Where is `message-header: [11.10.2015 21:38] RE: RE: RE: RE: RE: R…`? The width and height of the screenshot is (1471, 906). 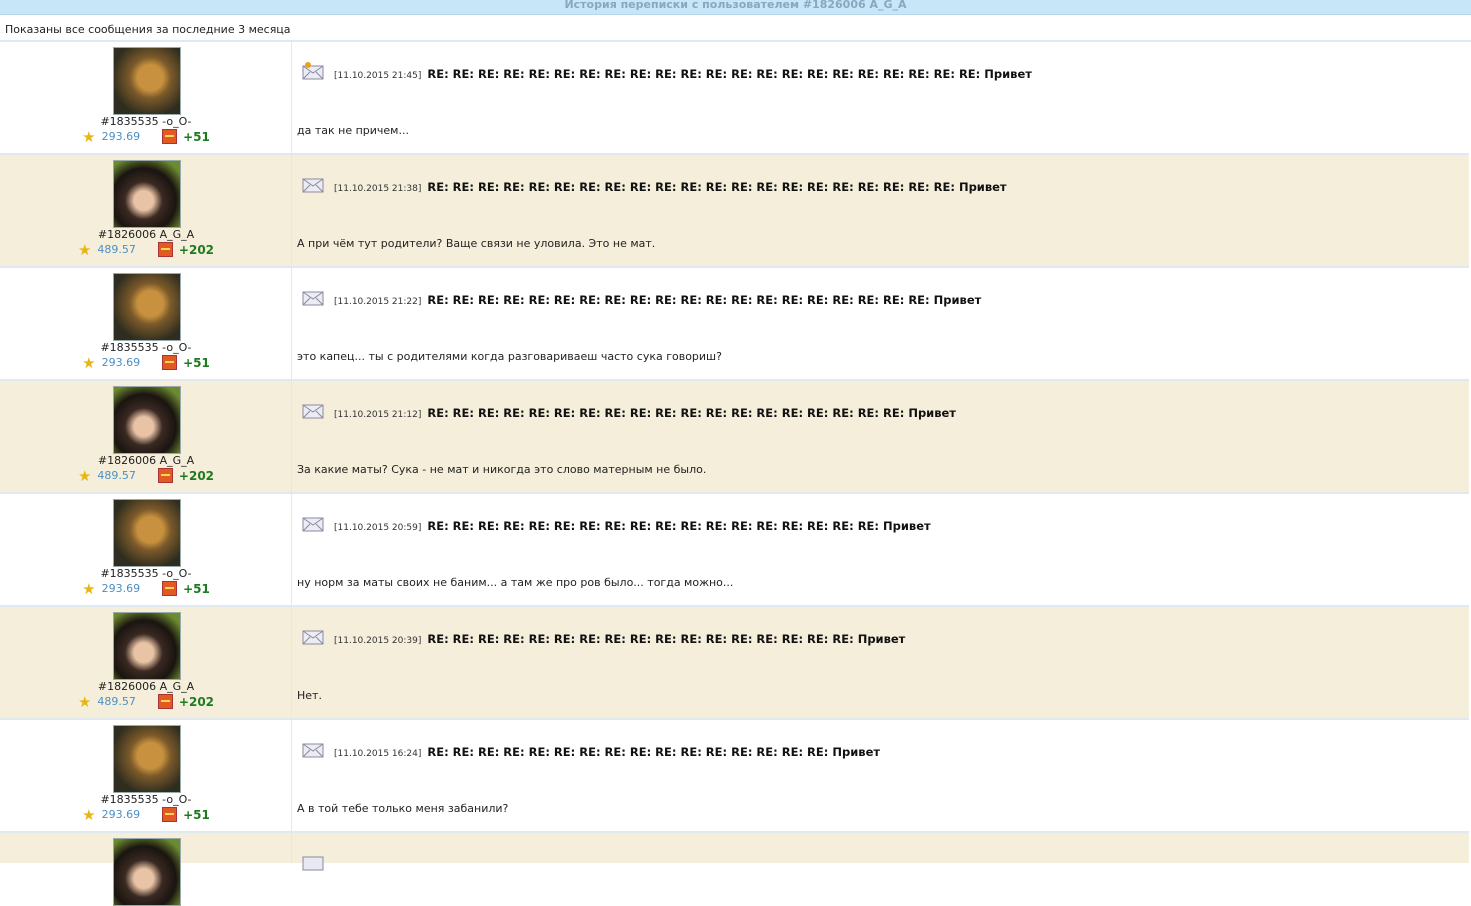 message-header: [11.10.2015 21:38] RE: RE: RE: RE: RE: R… is located at coordinates (670, 187).